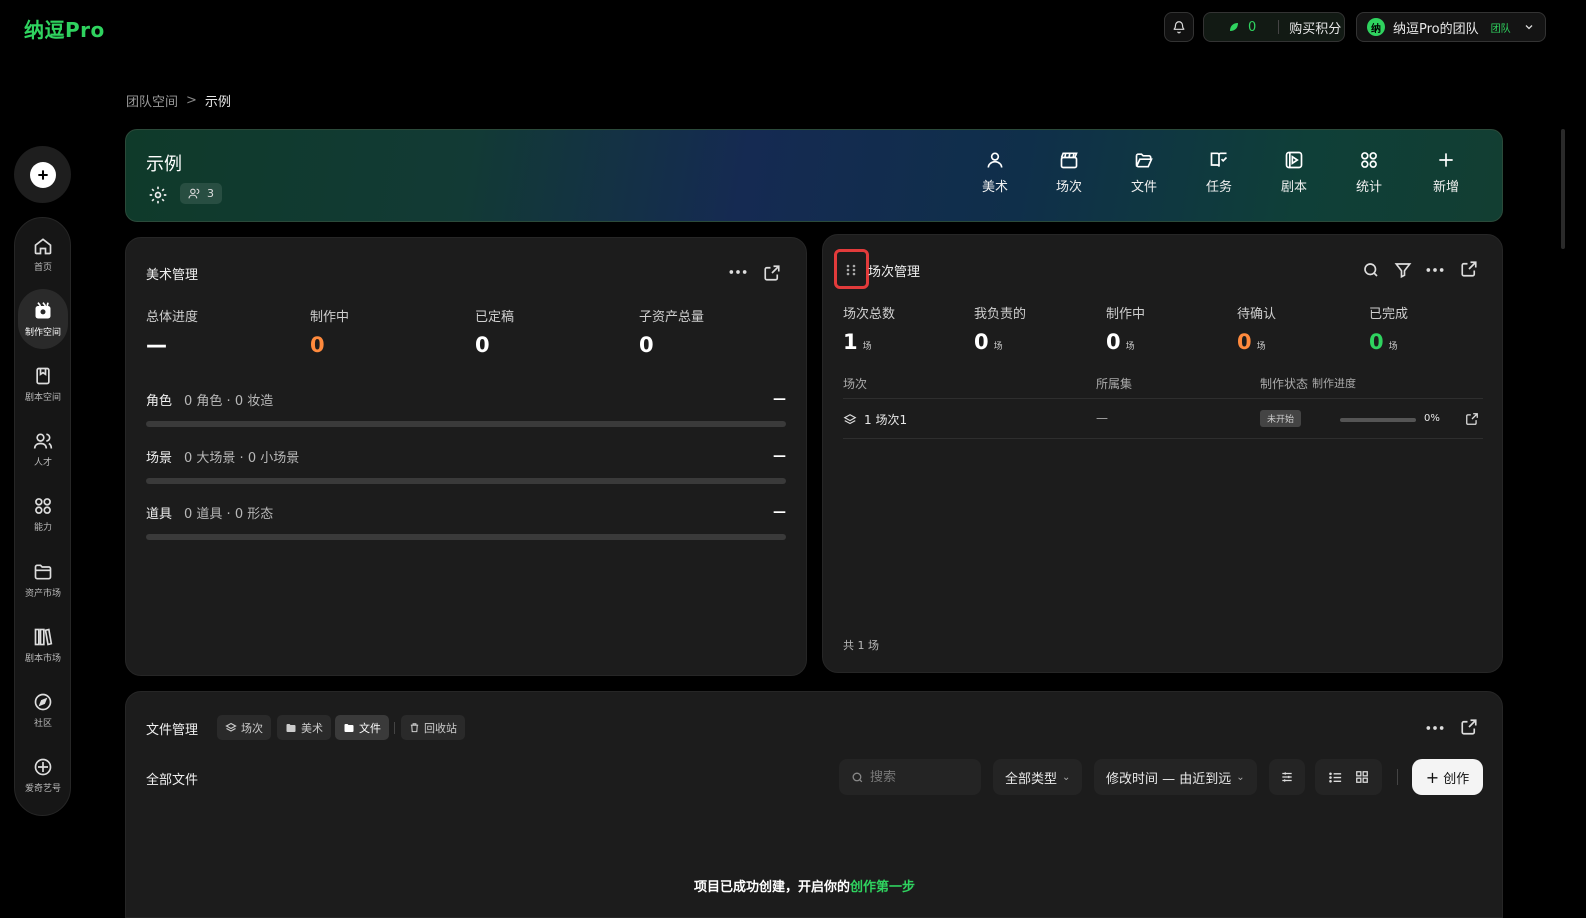 The width and height of the screenshot is (1586, 918). I want to click on column-header: 场次, so click(855, 383).